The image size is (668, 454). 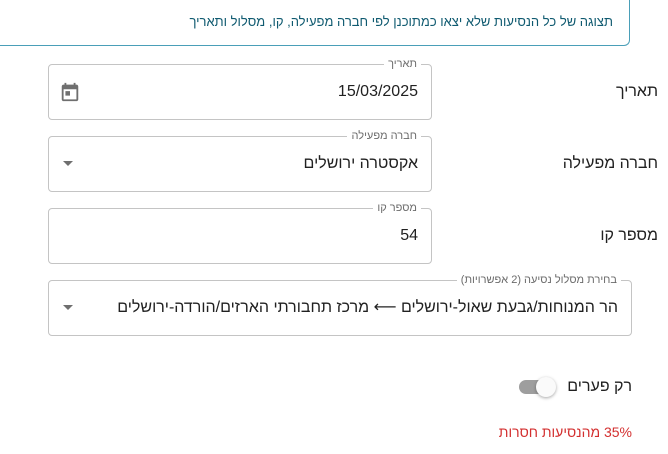 What do you see at coordinates (565, 432) in the screenshot?
I see `missing-rides-stat: 35% מהנסיעות חסרות` at bounding box center [565, 432].